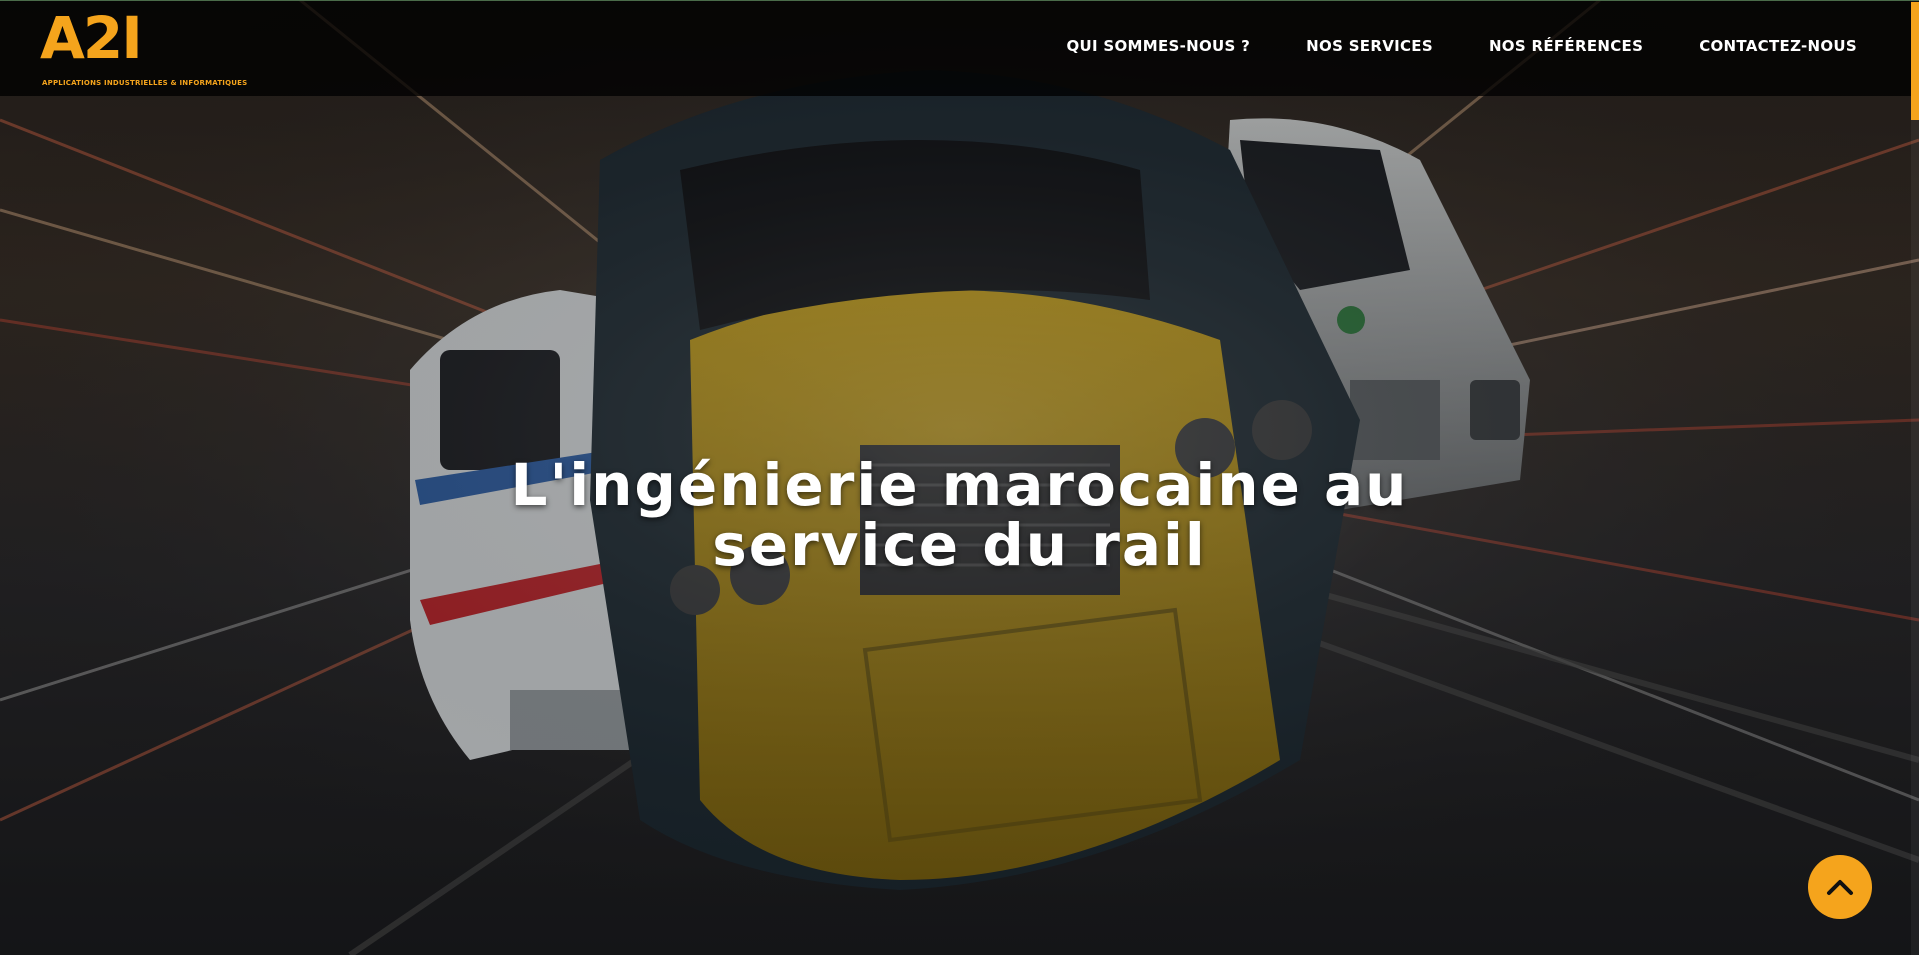  Describe the element at coordinates (1915, 61) in the screenshot. I see `scrollbar-thumb` at that location.